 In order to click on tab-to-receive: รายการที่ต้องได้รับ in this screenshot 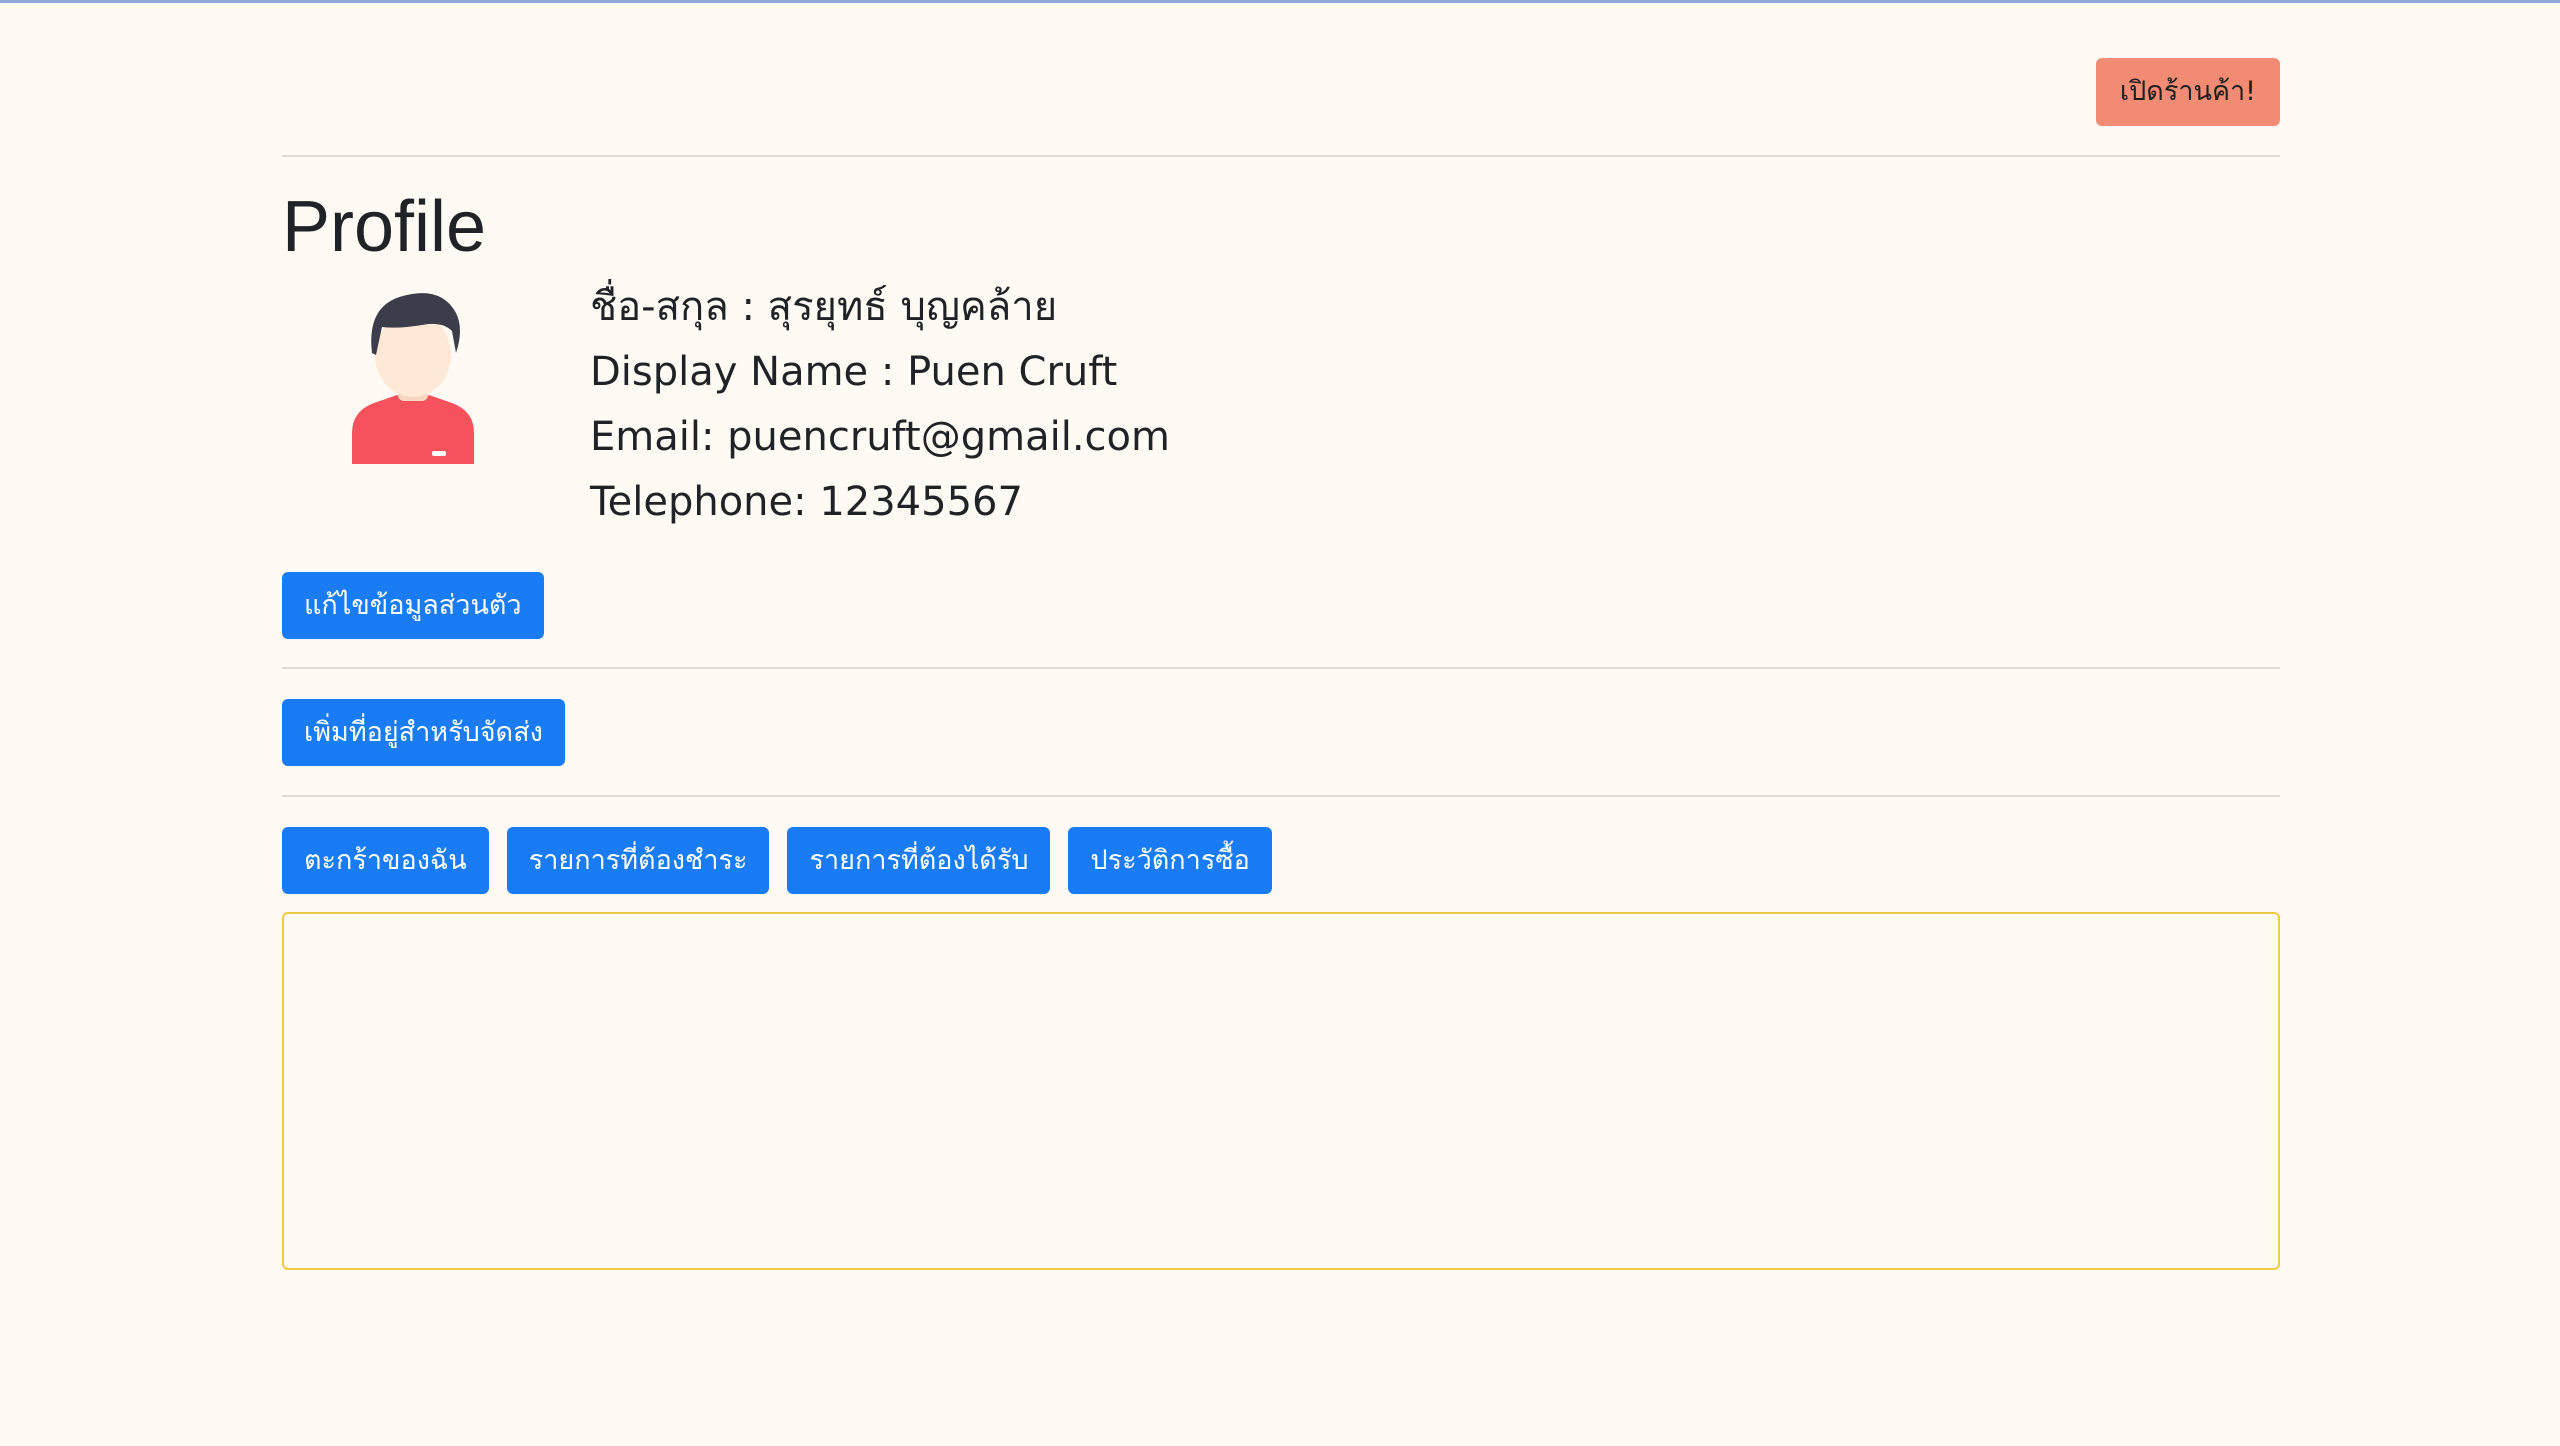, I will do `click(919, 860)`.